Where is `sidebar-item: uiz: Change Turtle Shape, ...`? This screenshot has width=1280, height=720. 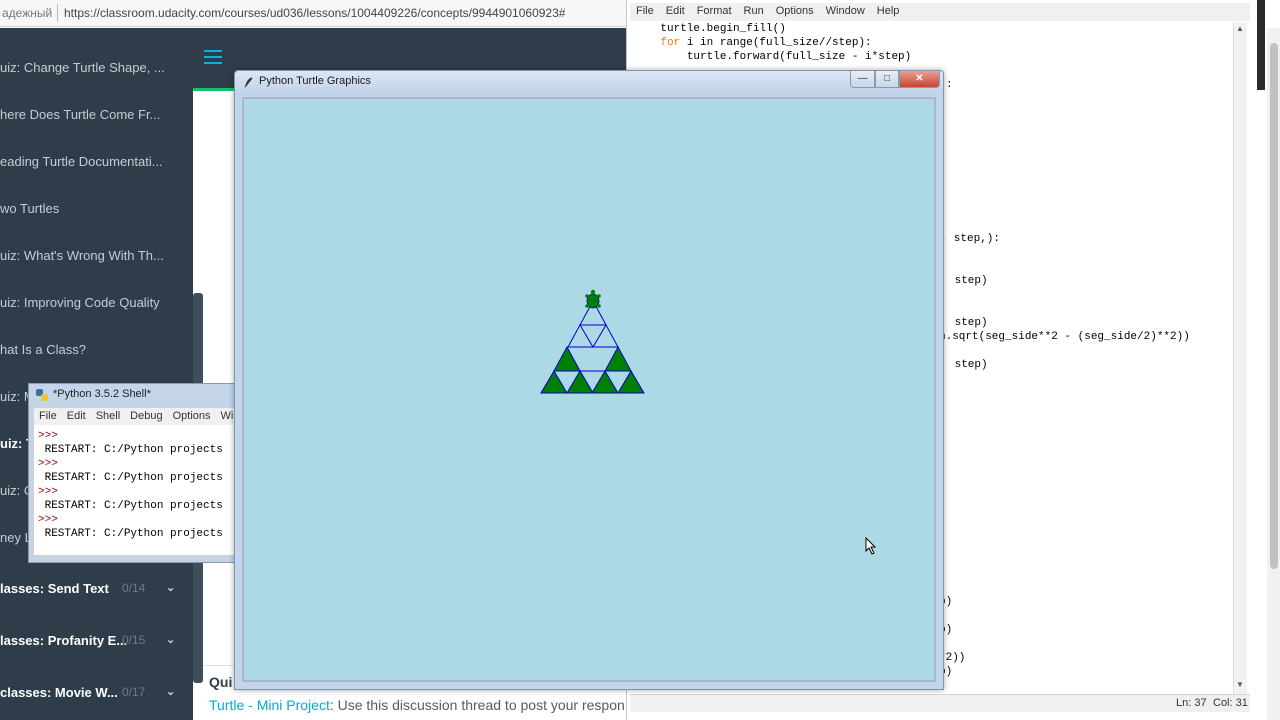
sidebar-item: uiz: Change Turtle Shape, ... is located at coordinates (96, 67).